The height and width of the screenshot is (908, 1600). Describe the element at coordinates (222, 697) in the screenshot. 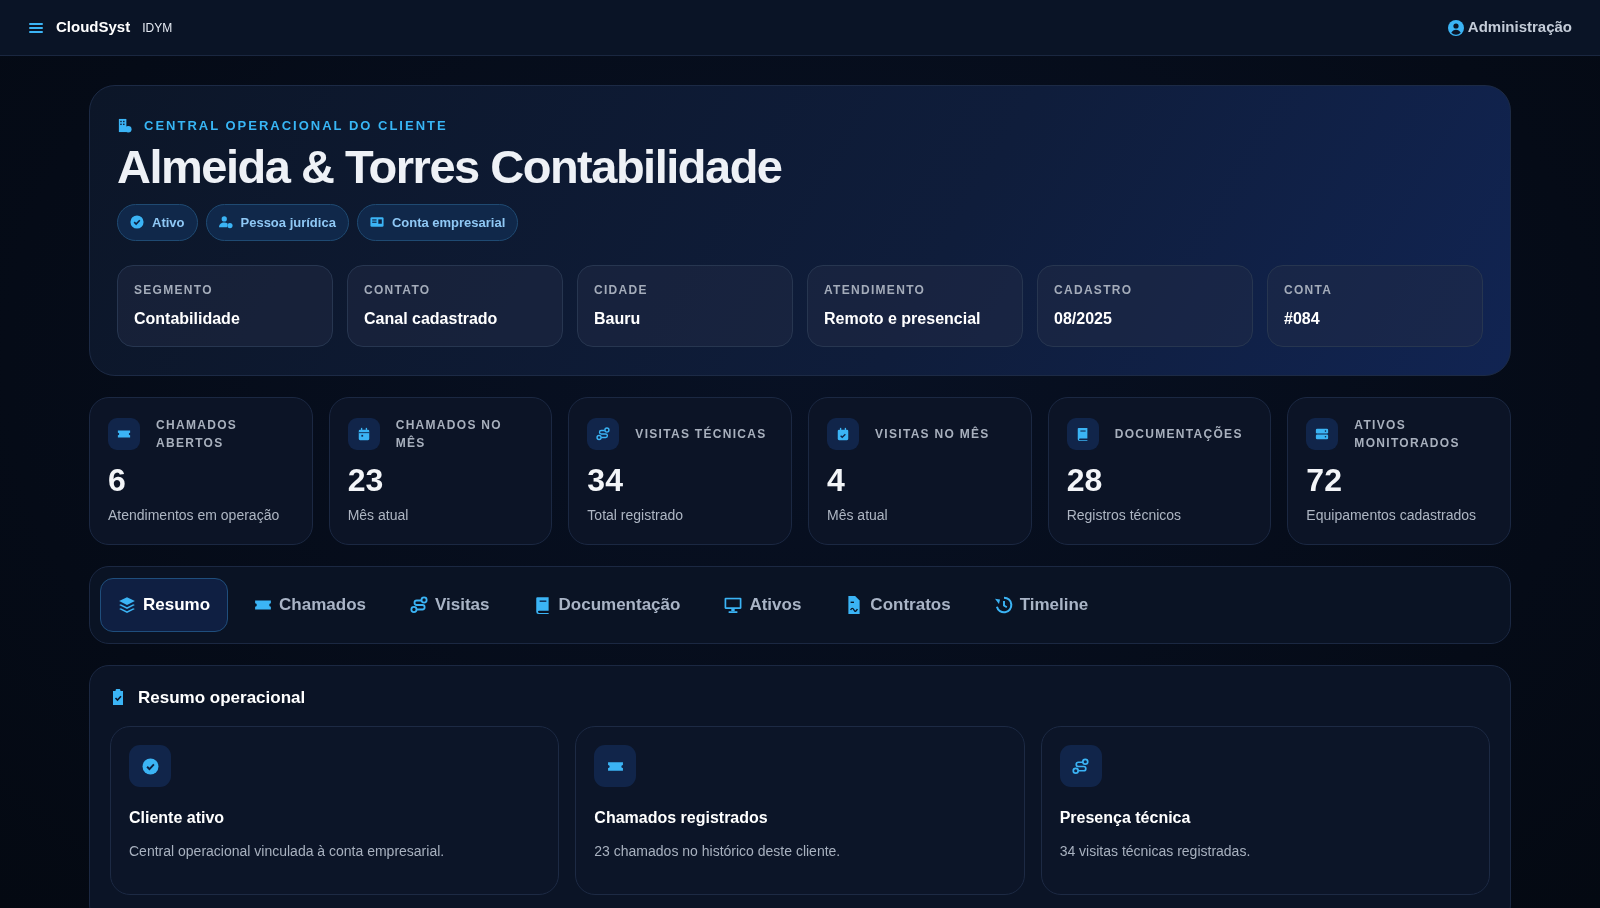

I see `panel-title: Resumo operacional` at that location.